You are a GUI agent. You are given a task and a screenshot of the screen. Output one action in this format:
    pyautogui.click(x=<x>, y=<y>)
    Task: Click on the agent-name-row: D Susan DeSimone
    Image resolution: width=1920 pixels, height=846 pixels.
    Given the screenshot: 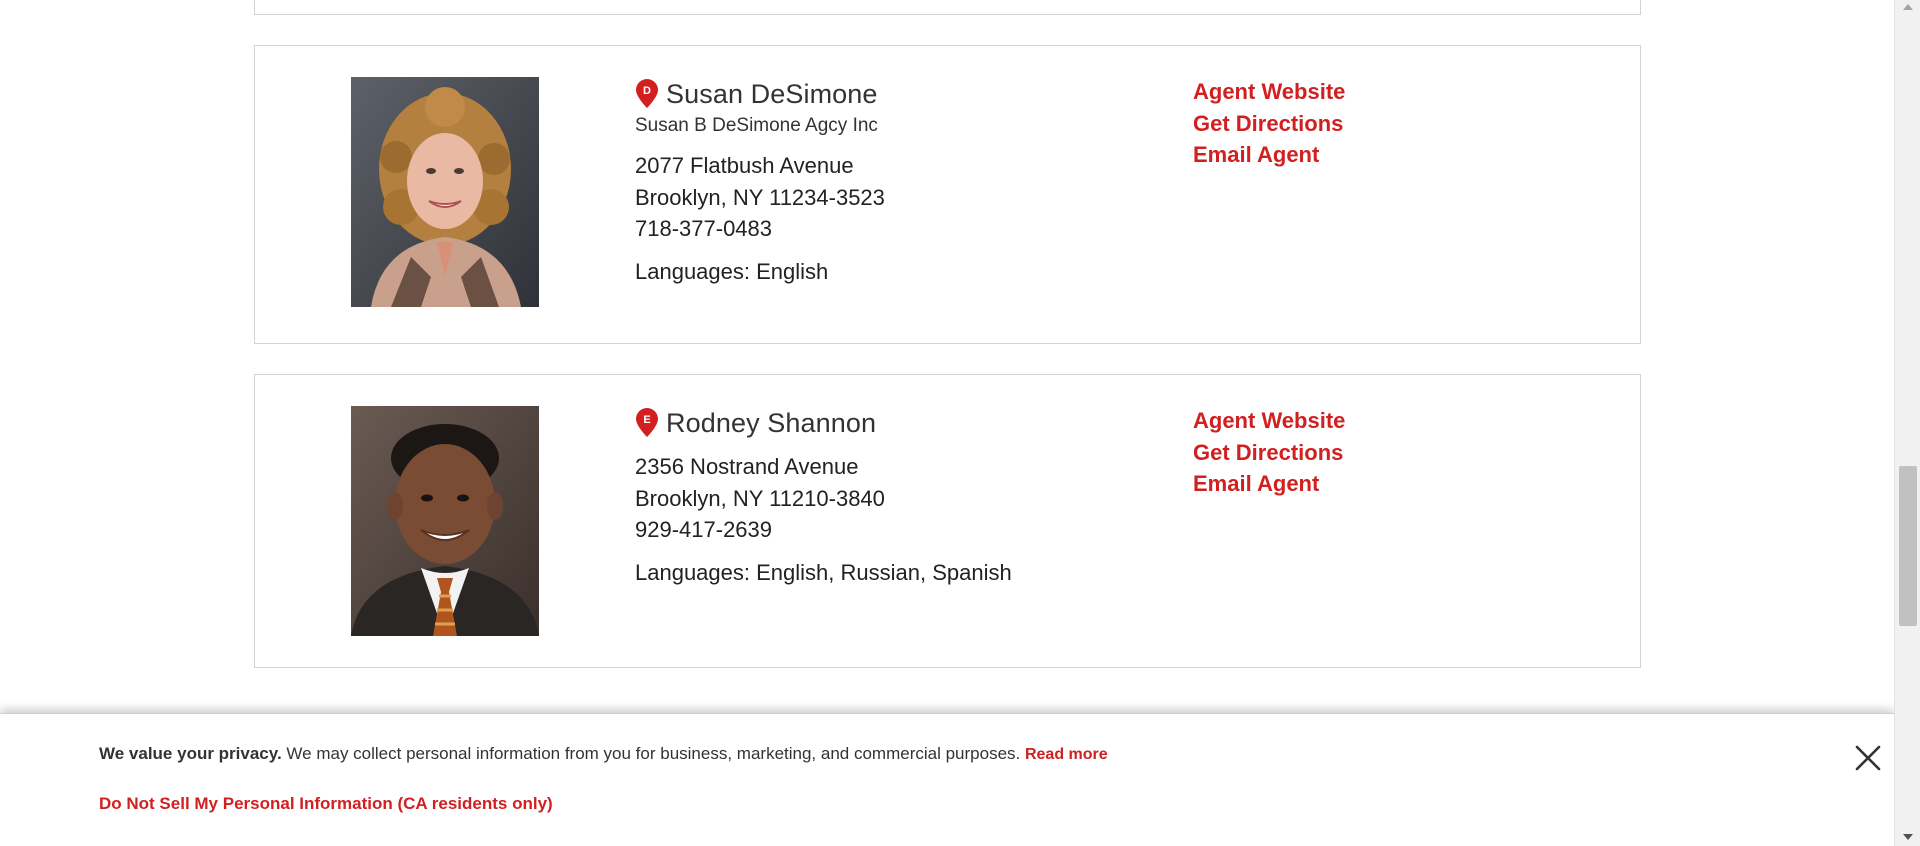 What is the action you would take?
    pyautogui.click(x=905, y=94)
    